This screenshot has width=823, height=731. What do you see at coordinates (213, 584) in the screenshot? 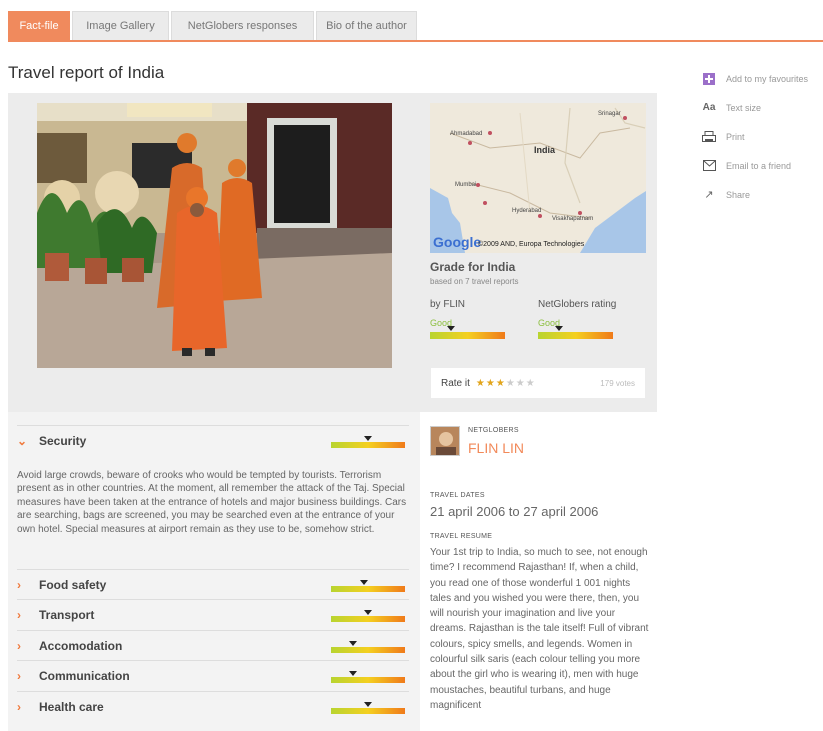
I see `section-food-safety: › Food safety` at bounding box center [213, 584].